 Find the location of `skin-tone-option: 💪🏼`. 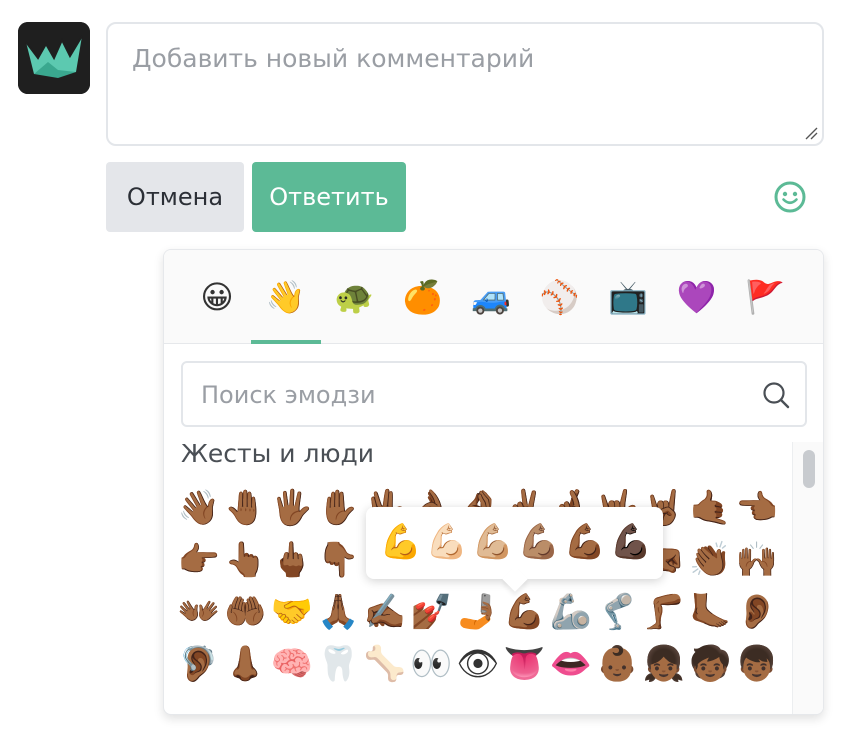

skin-tone-option: 💪🏼 is located at coordinates (493, 542).